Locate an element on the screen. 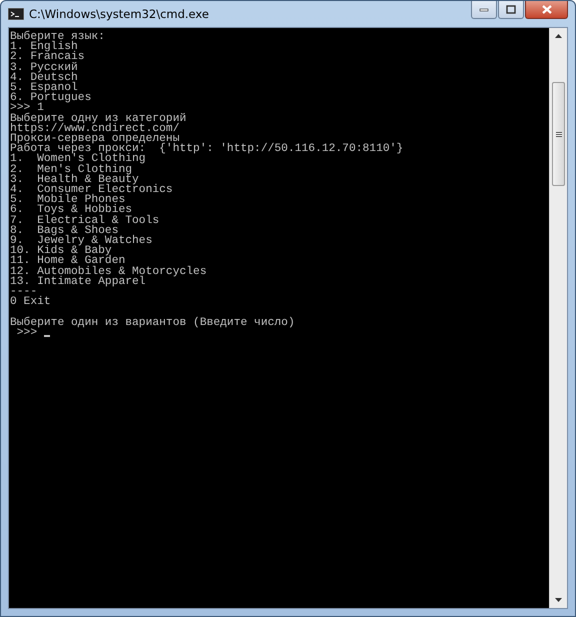 The image size is (576, 617). console-line: 3. Health & Beauty is located at coordinates (74, 180).